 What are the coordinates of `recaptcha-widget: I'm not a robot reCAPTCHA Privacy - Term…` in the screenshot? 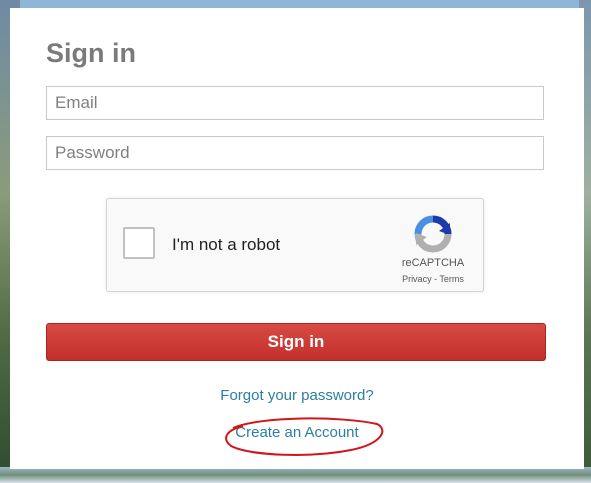 It's located at (295, 245).